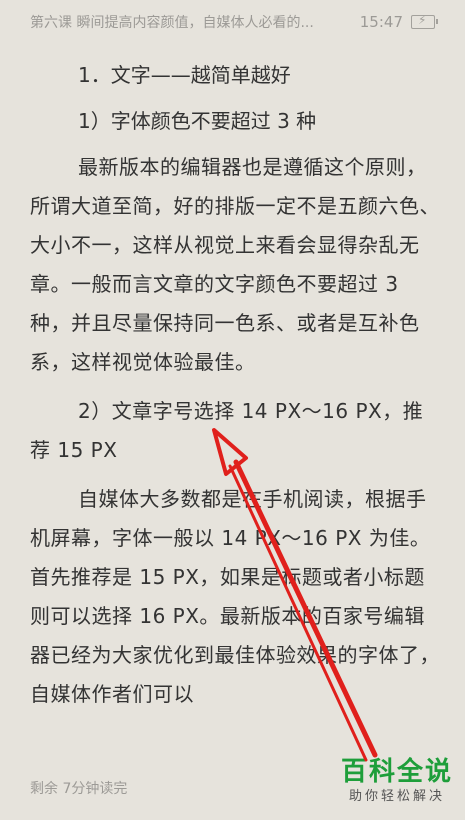 The width and height of the screenshot is (465, 820). I want to click on watermark-title: 百科全说, so click(396, 772).